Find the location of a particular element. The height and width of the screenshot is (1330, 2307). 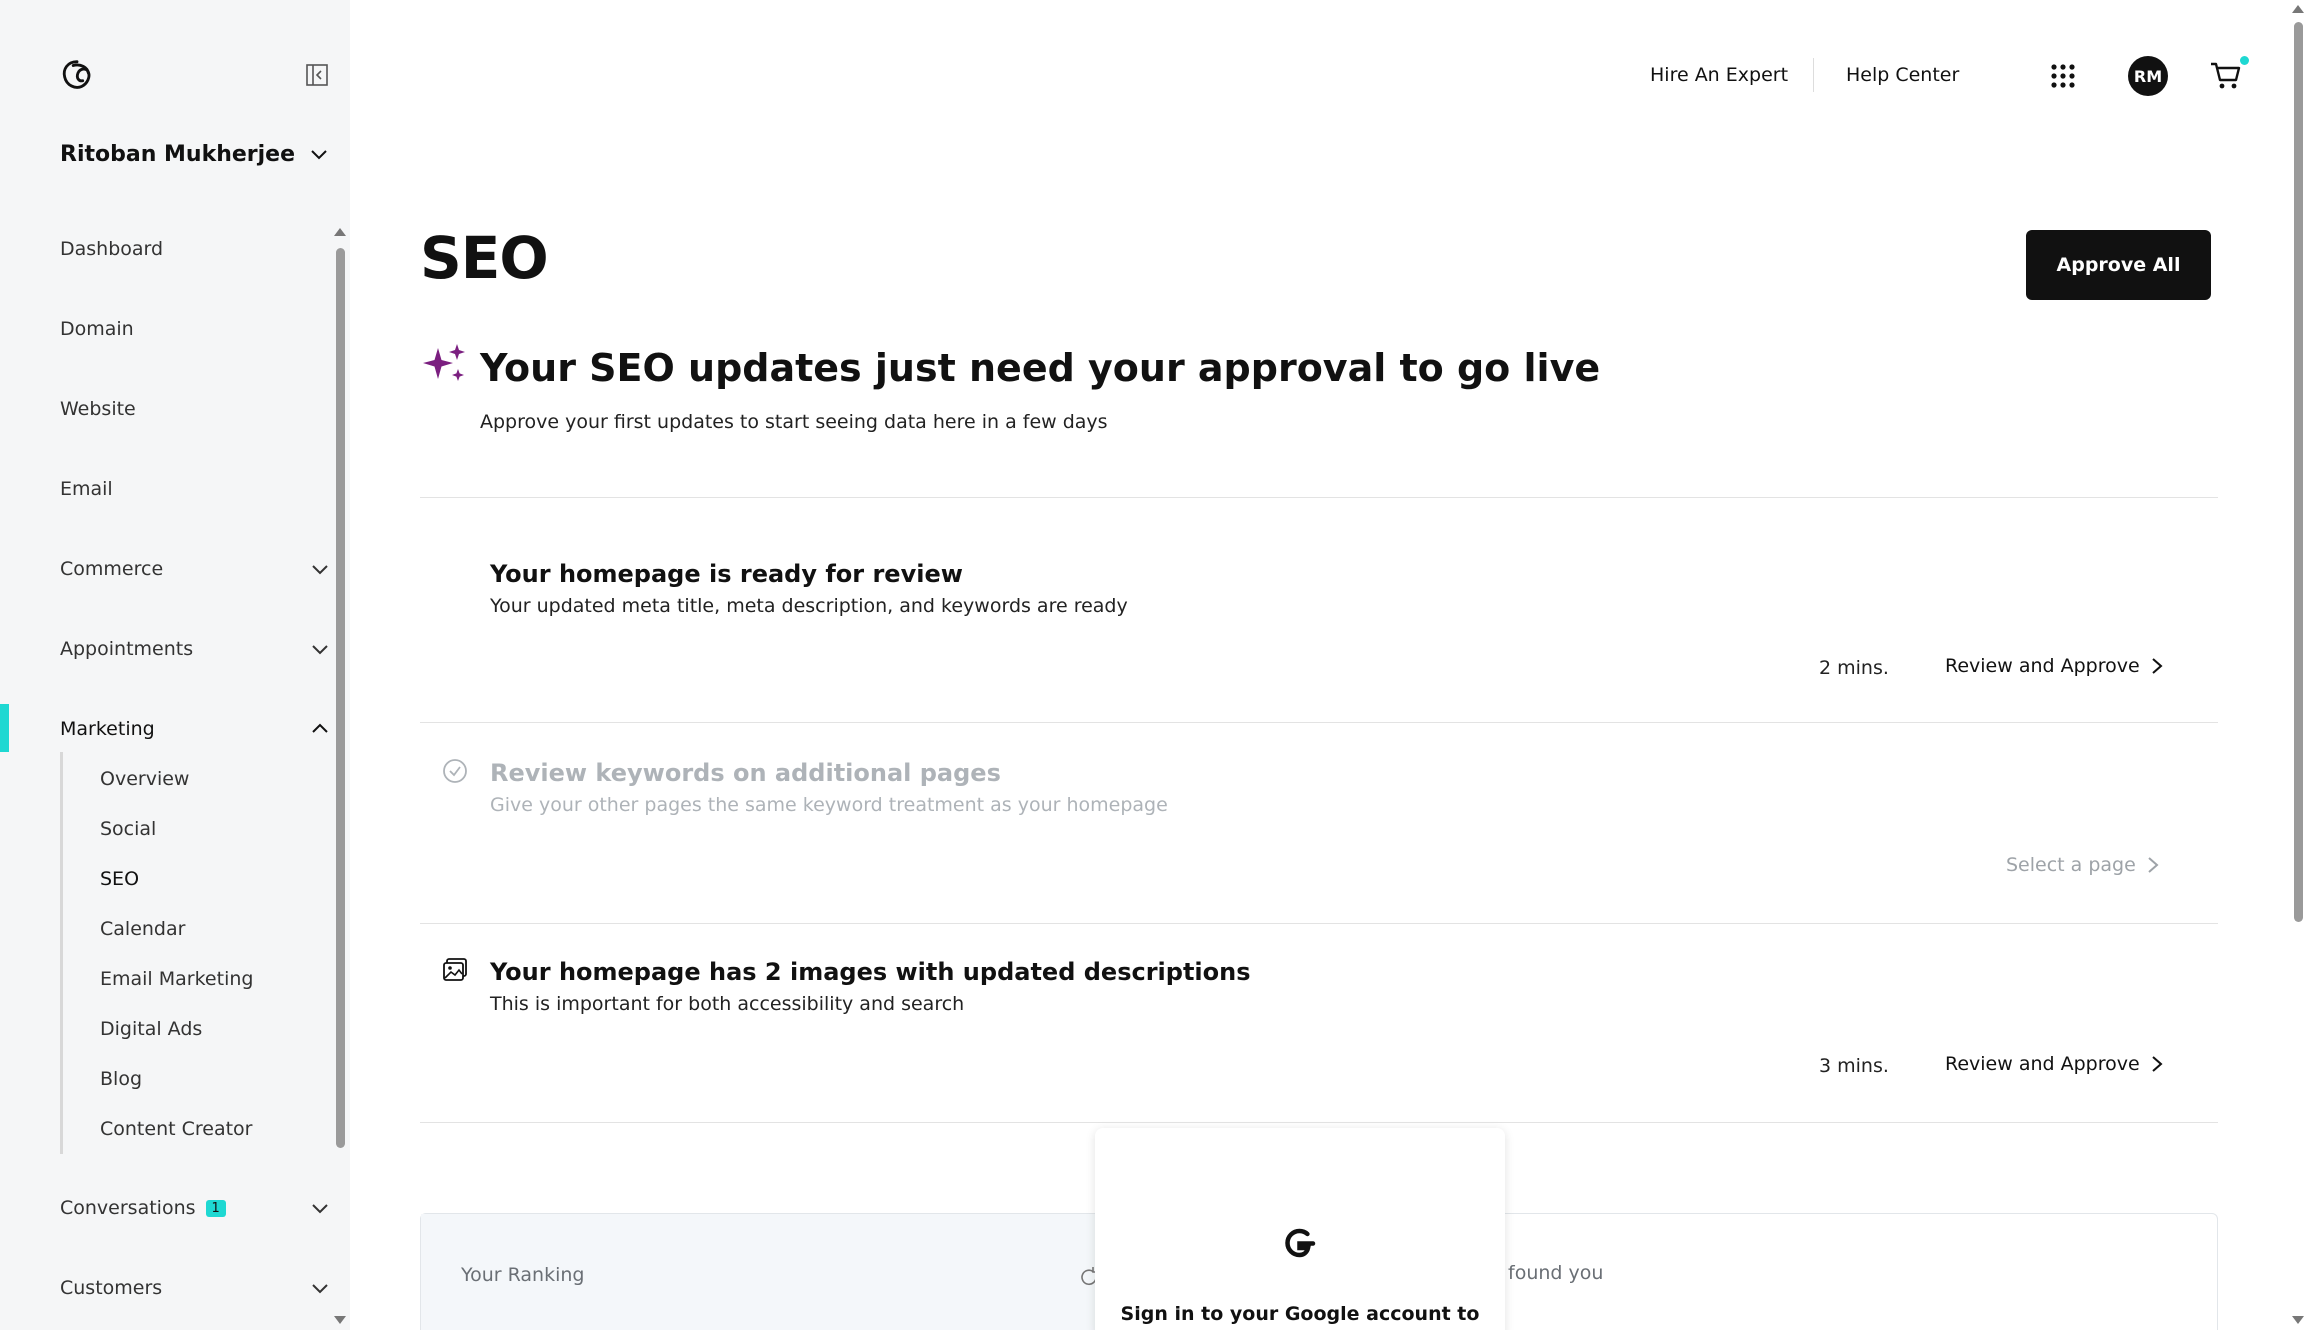

sparkle-icon is located at coordinates (444, 362).